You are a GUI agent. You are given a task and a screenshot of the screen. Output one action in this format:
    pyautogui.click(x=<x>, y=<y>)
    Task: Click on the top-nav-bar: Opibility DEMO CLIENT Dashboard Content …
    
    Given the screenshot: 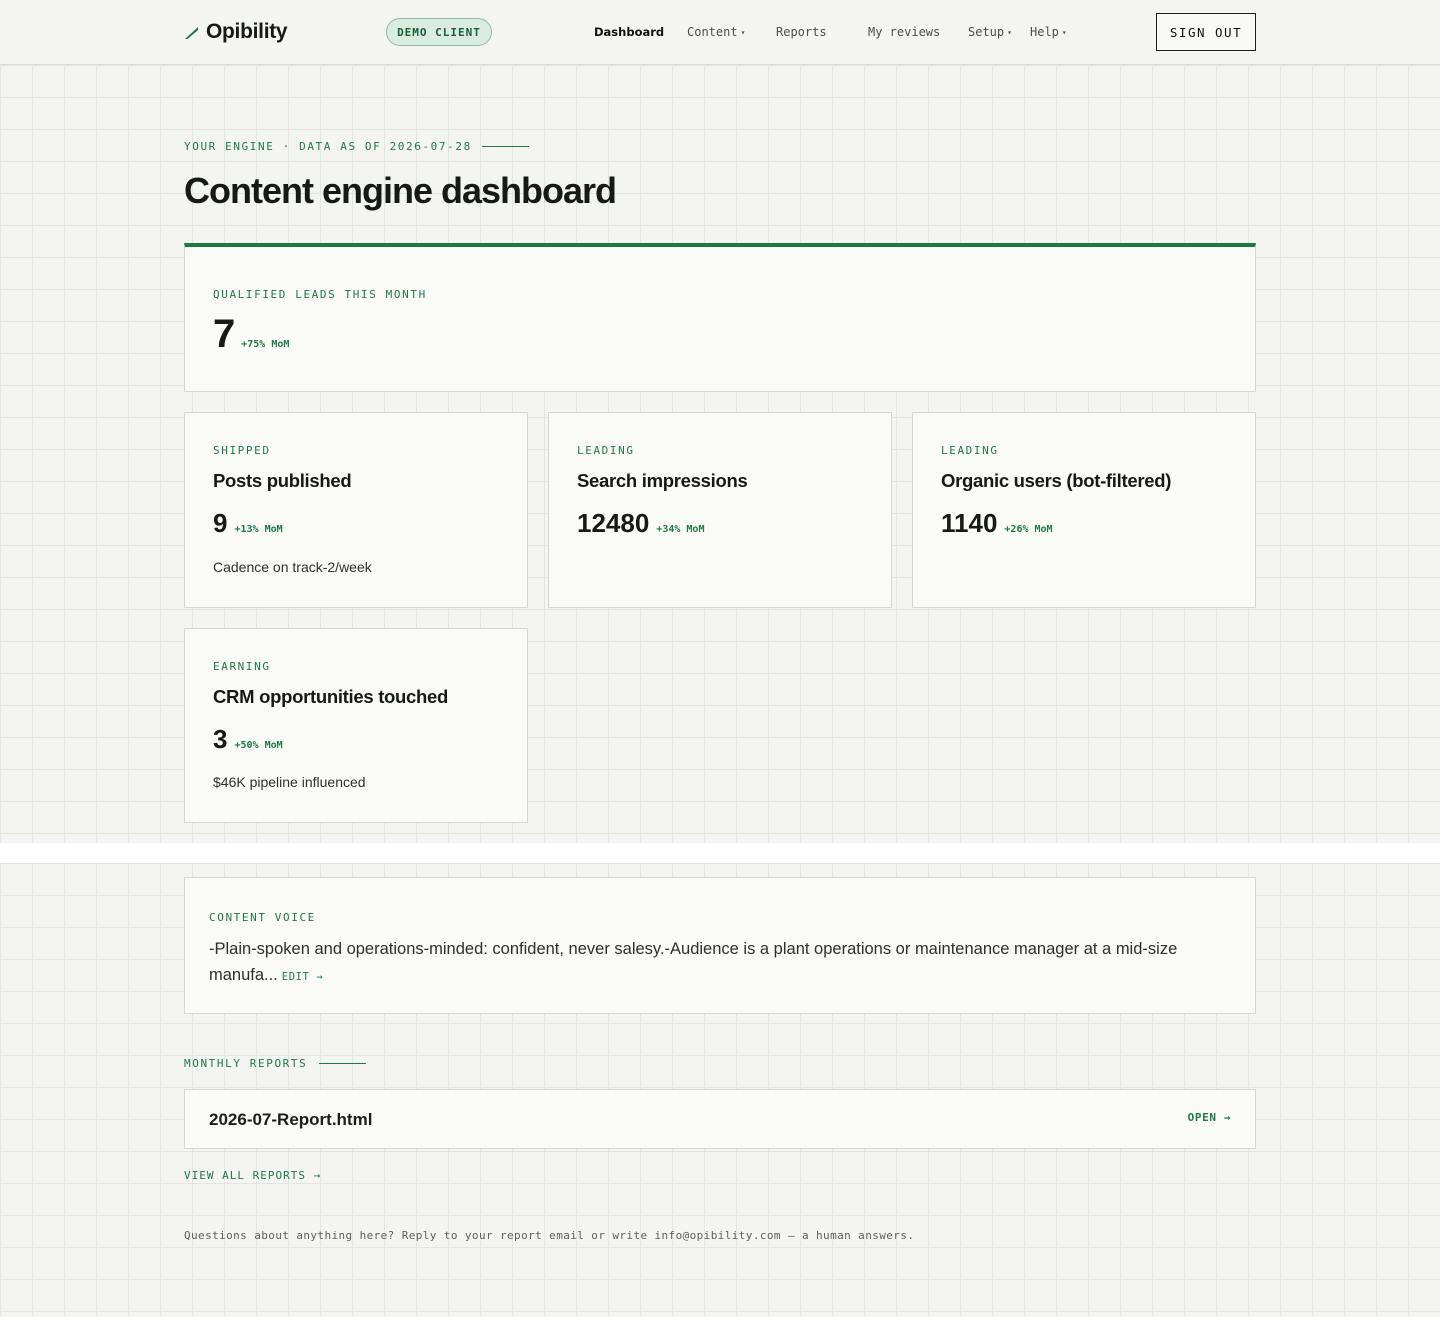 What is the action you would take?
    pyautogui.click(x=720, y=32)
    